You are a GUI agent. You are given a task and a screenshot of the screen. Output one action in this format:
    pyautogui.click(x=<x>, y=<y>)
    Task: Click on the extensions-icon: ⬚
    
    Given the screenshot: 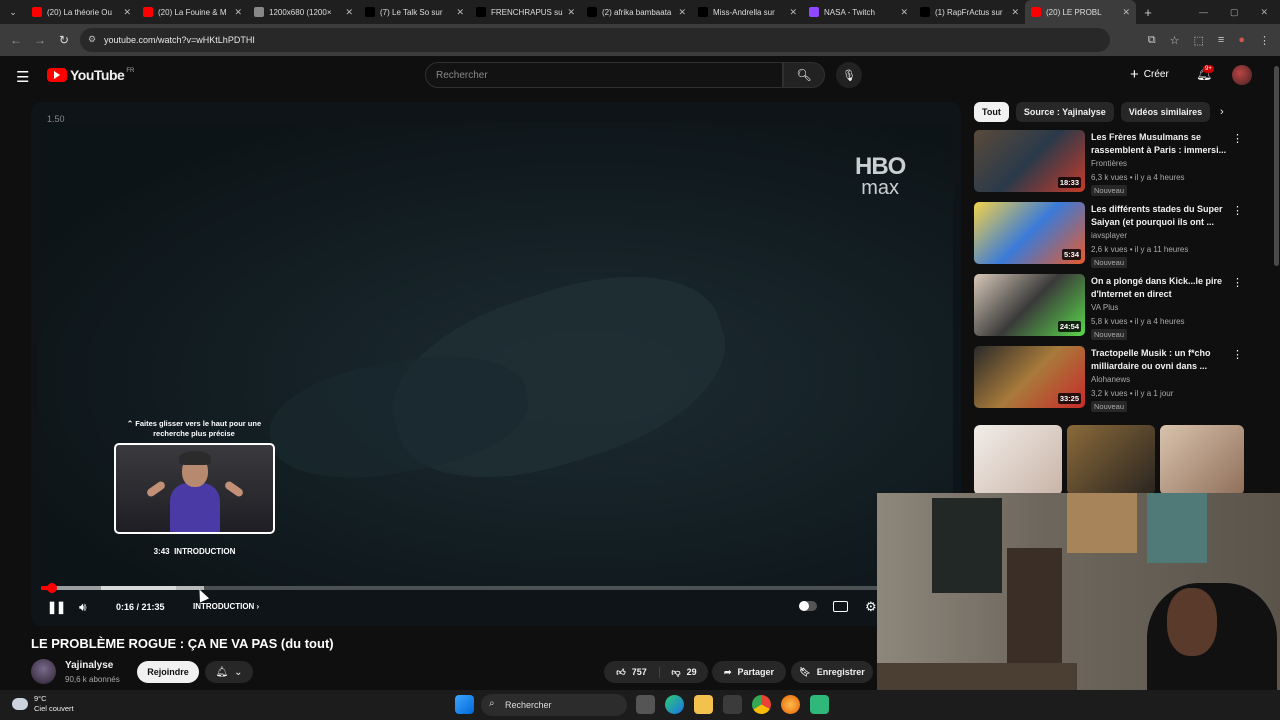 What is the action you would take?
    pyautogui.click(x=1199, y=40)
    